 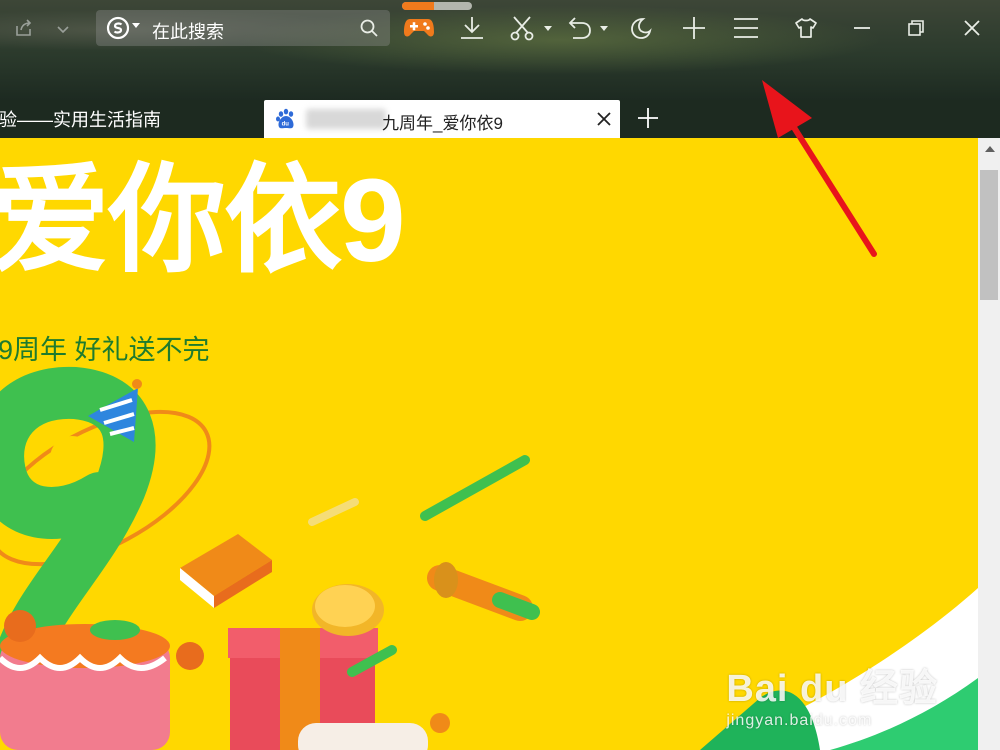 I want to click on tab-jingyan: 验——实用生活指南, so click(x=131, y=119).